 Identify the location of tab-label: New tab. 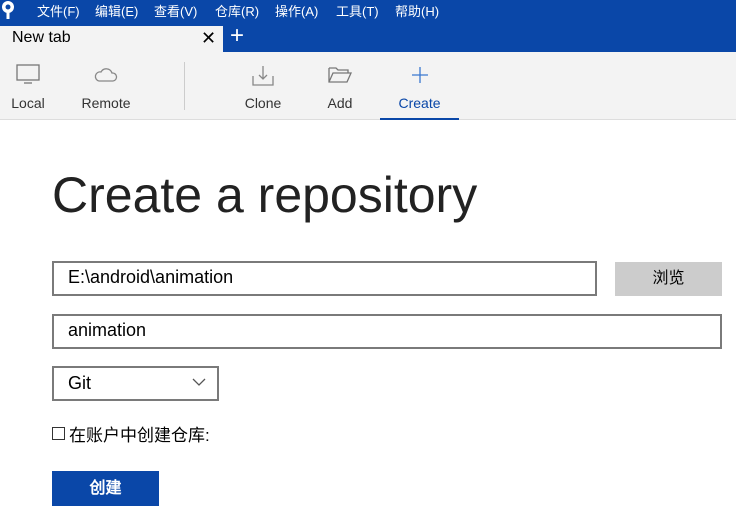
(41, 37).